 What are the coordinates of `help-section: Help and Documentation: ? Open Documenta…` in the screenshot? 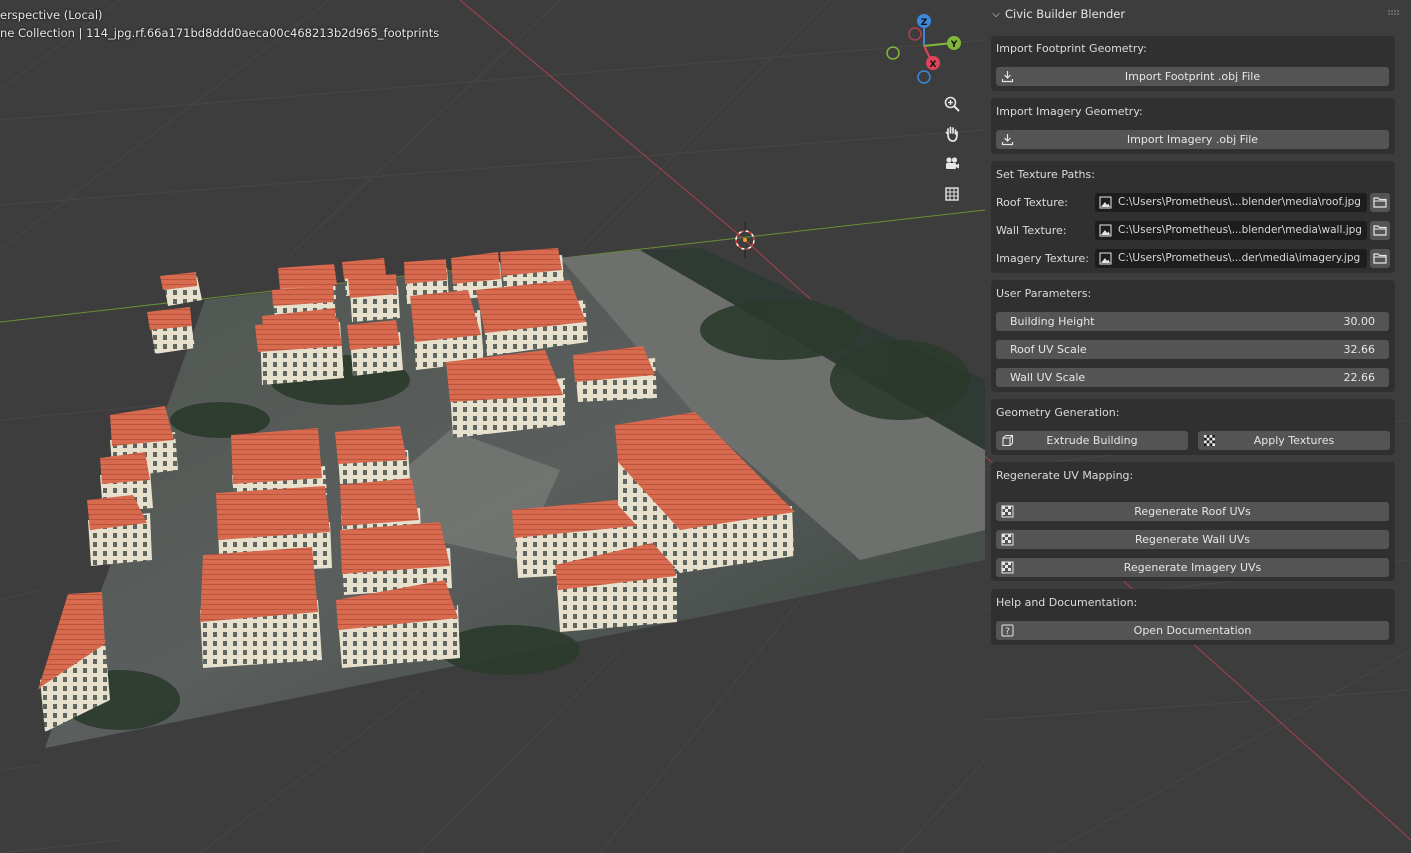 It's located at (1193, 617).